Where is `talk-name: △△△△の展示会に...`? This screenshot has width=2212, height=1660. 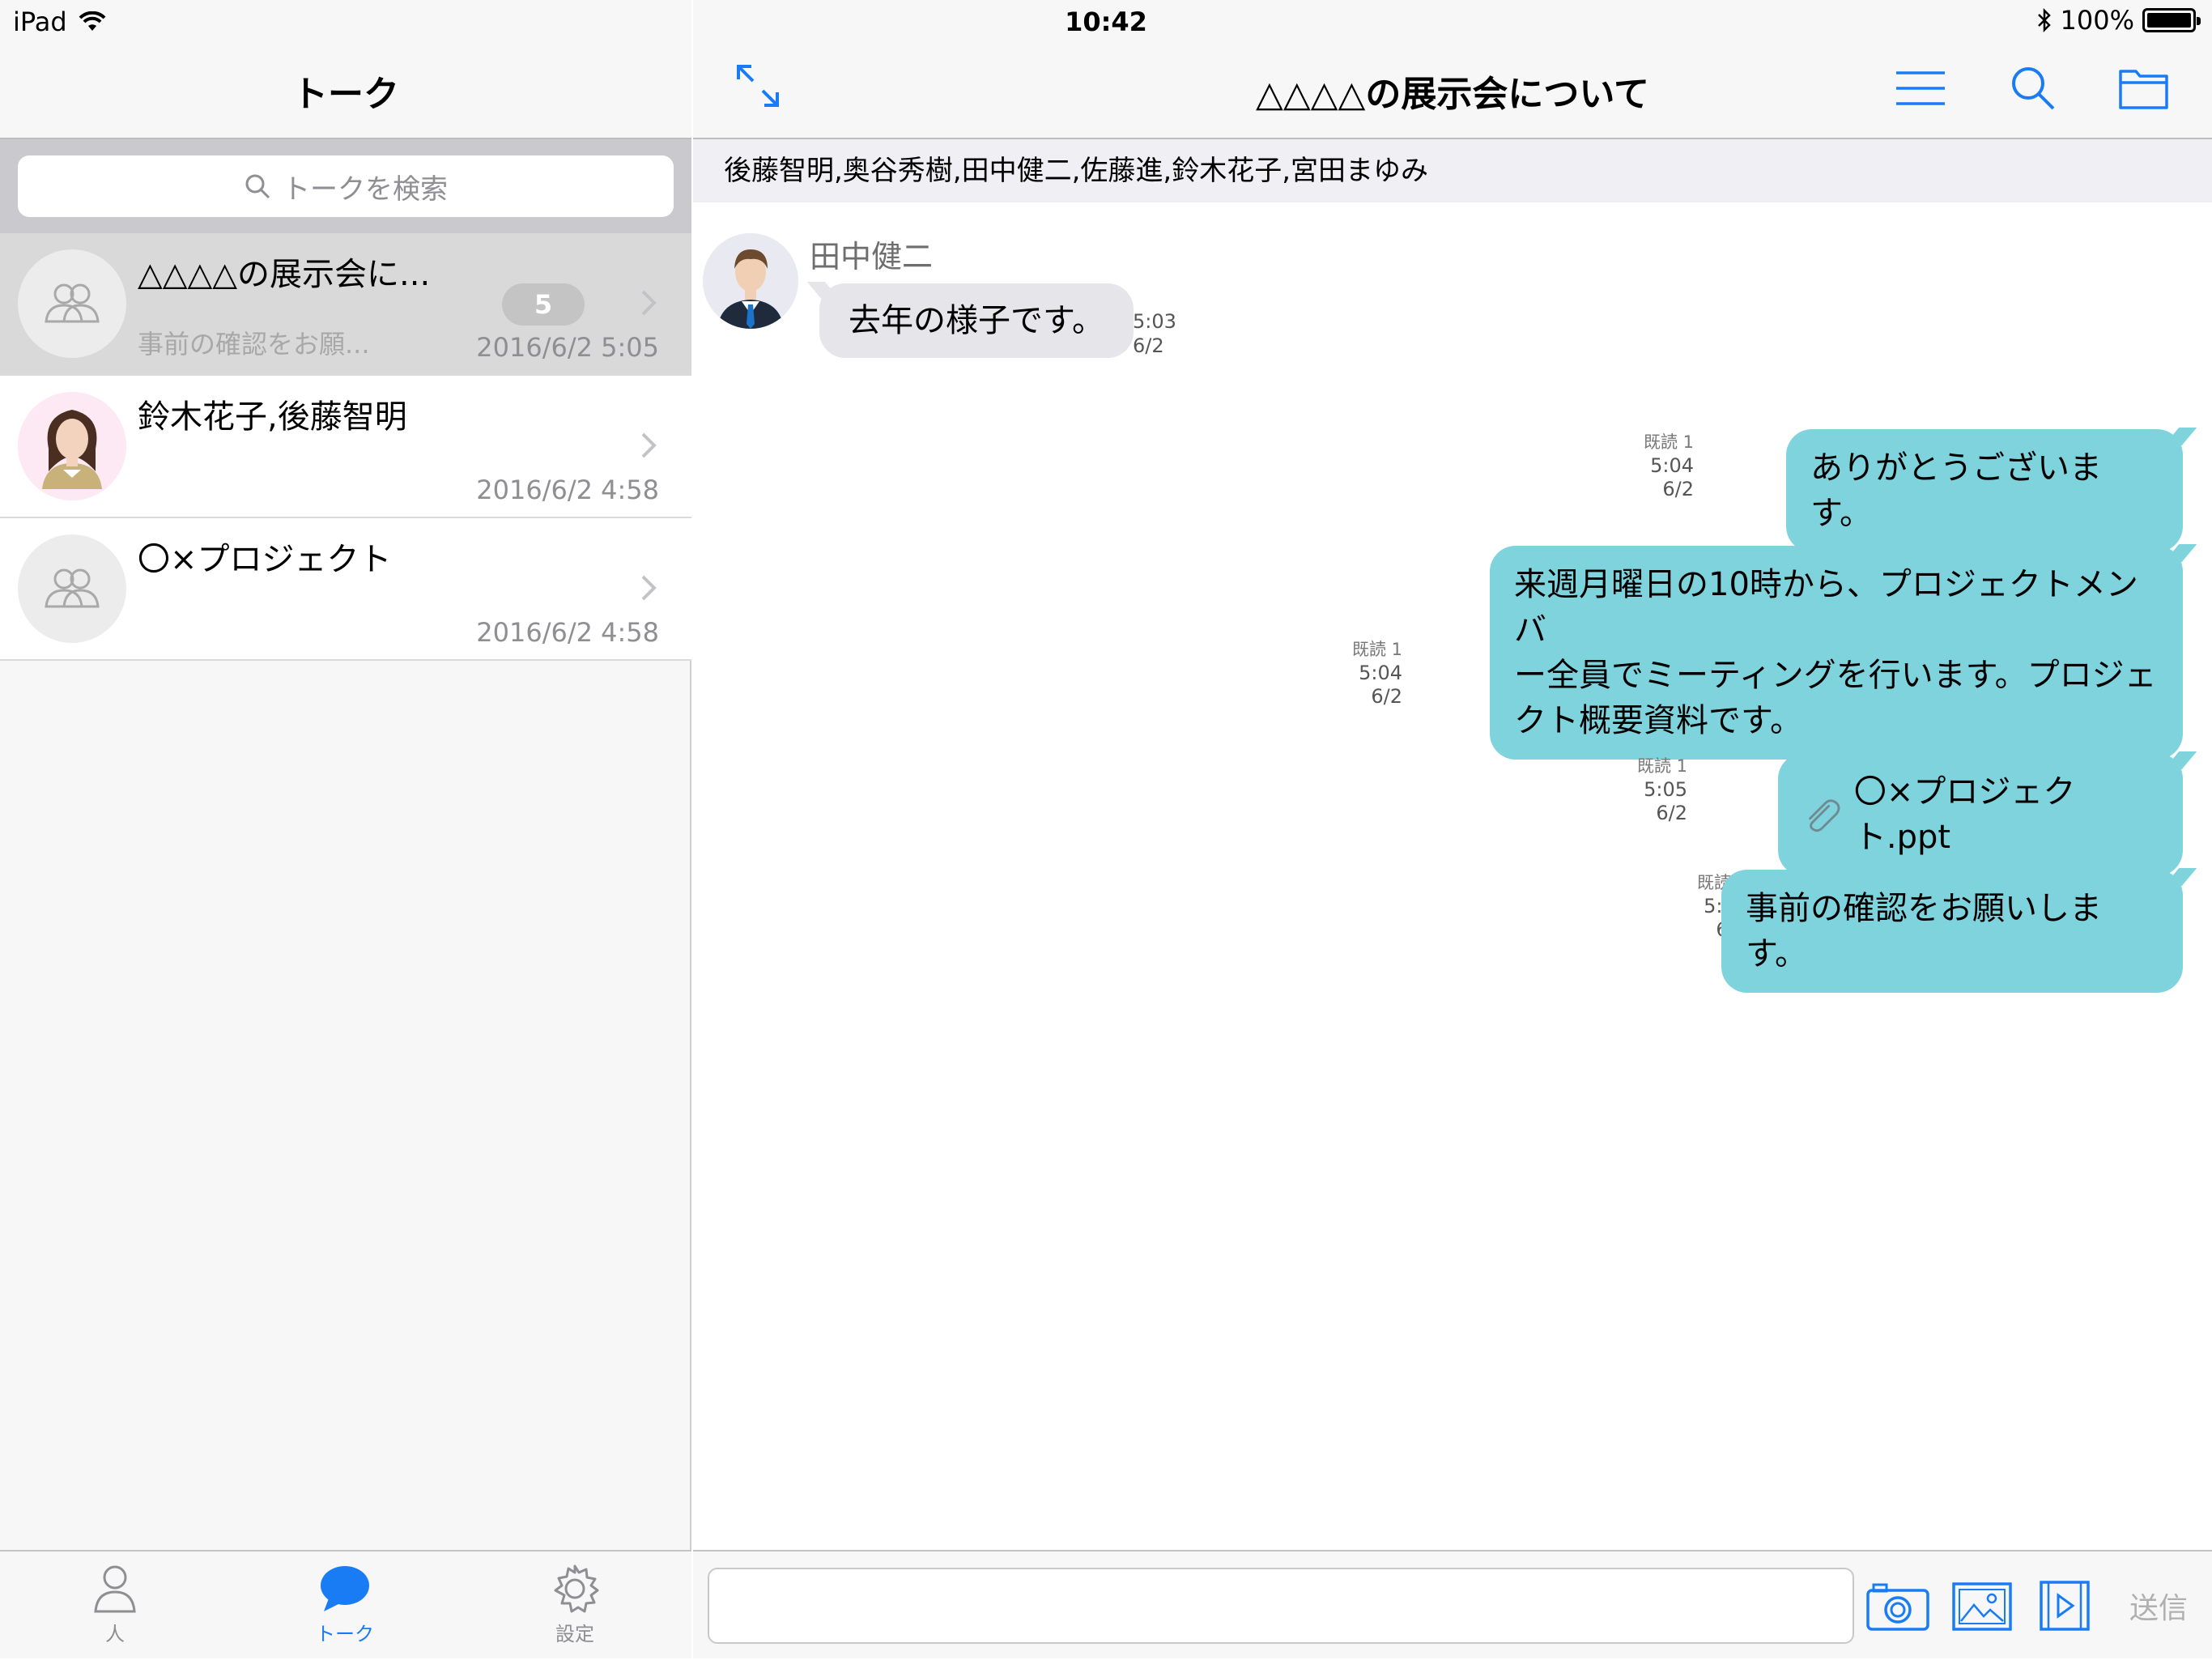 talk-name: △△△△の展示会に... is located at coordinates (284, 274).